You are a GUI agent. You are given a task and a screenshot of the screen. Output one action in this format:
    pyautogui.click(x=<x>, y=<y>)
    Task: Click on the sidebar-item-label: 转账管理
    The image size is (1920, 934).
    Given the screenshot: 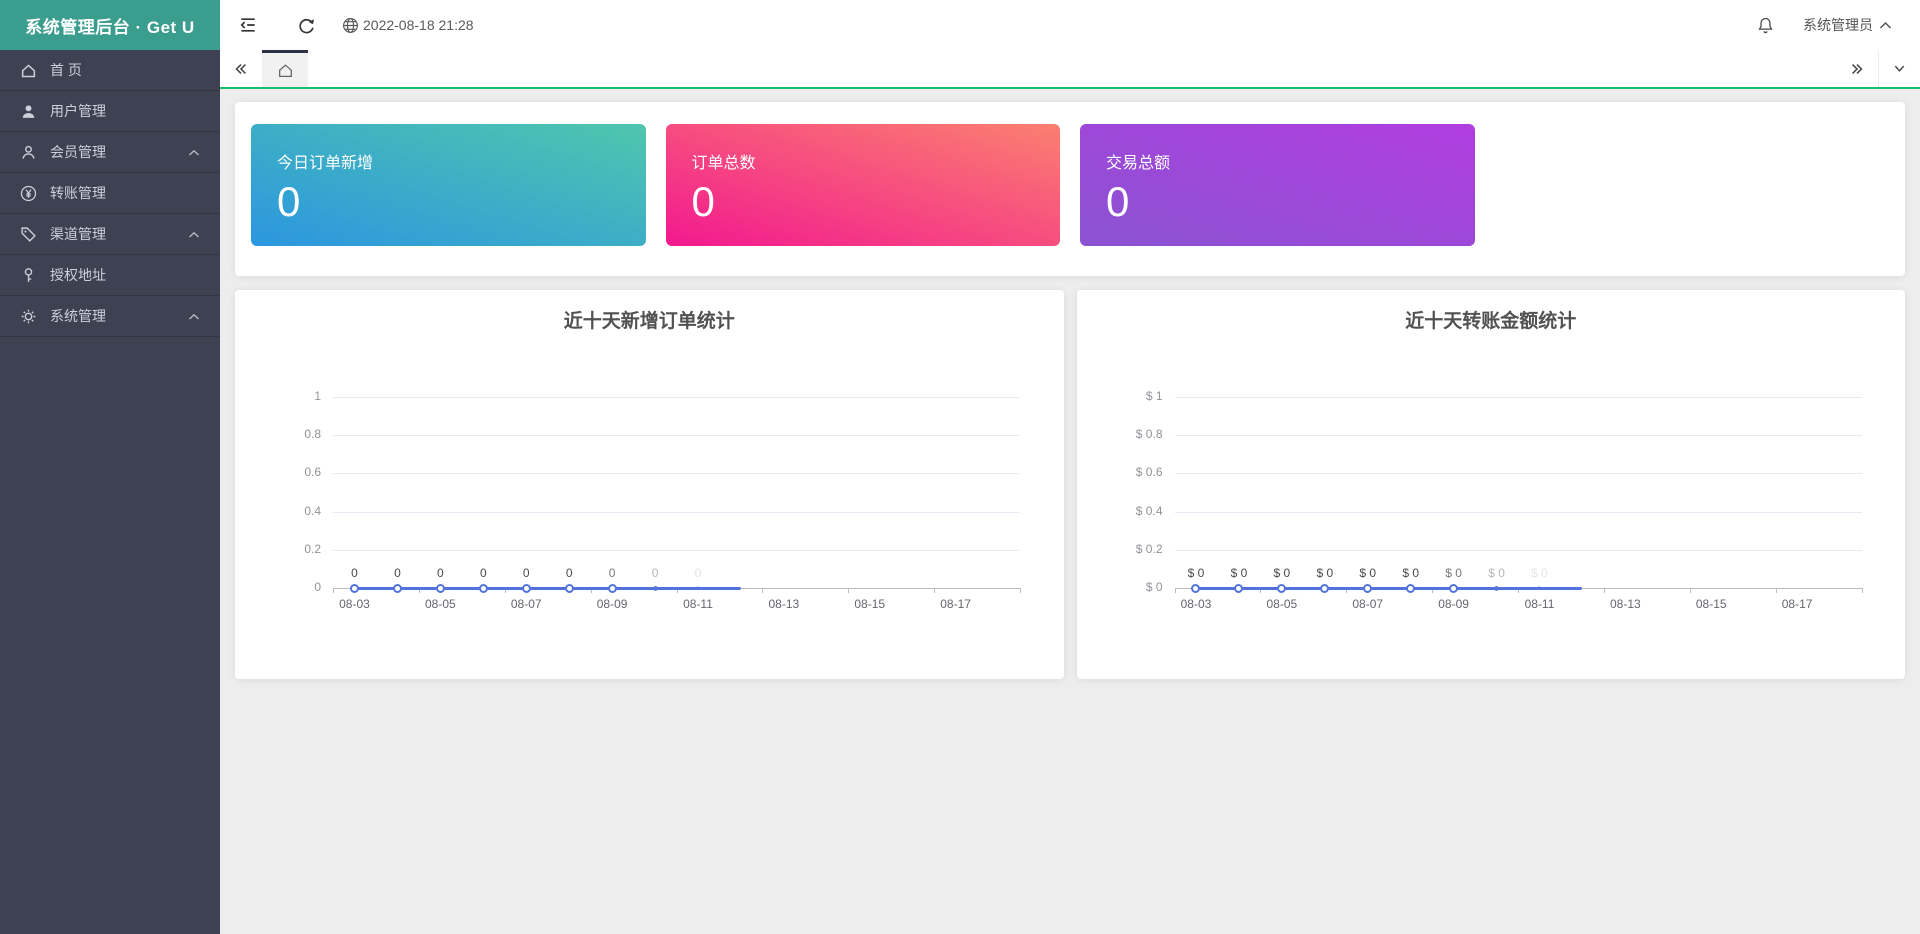 What is the action you would take?
    pyautogui.click(x=78, y=193)
    